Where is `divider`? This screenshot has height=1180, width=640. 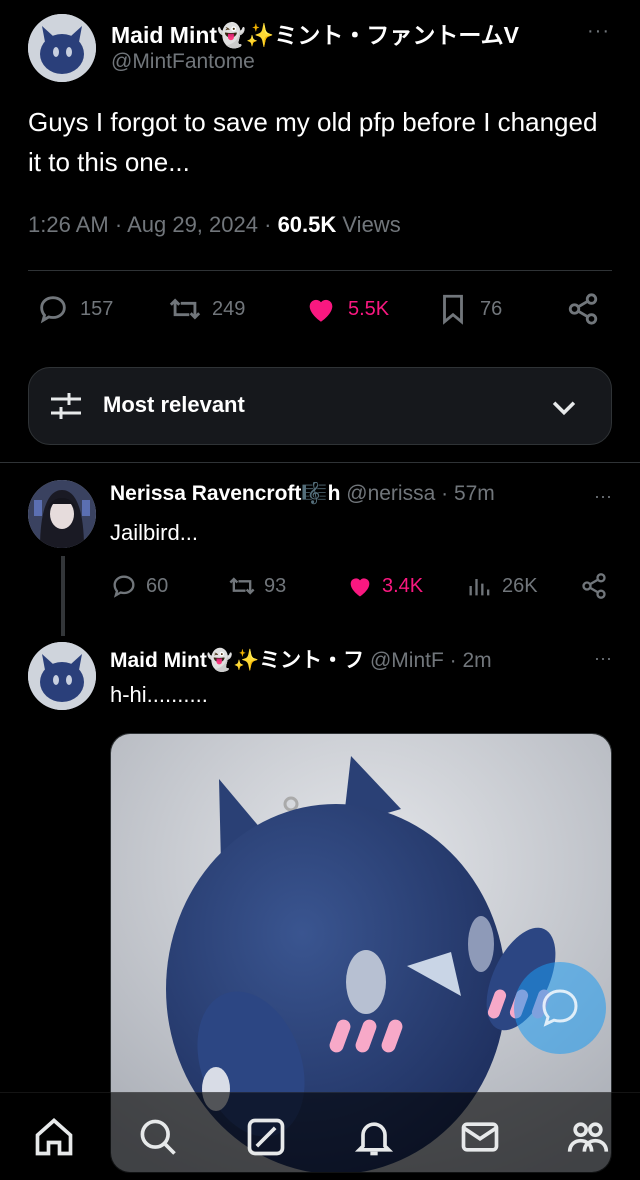 divider is located at coordinates (320, 270).